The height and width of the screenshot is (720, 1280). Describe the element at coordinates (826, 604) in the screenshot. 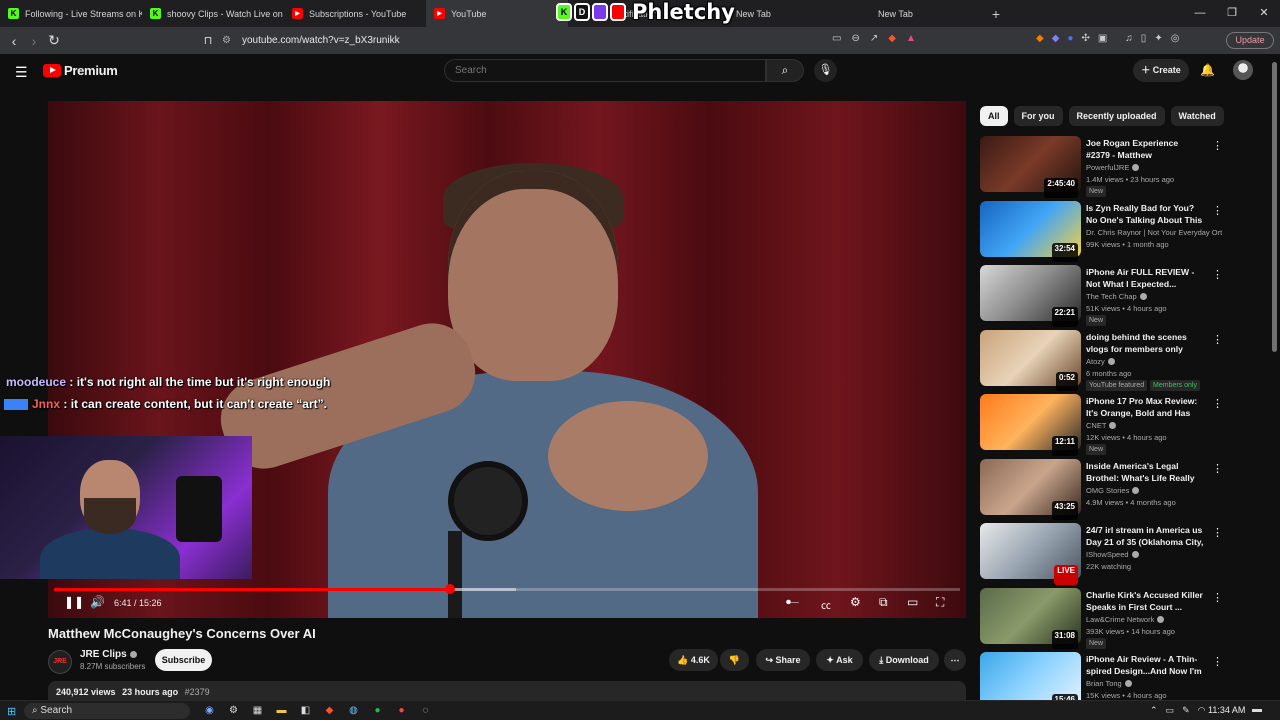

I see `captions-icon: ㏄` at that location.